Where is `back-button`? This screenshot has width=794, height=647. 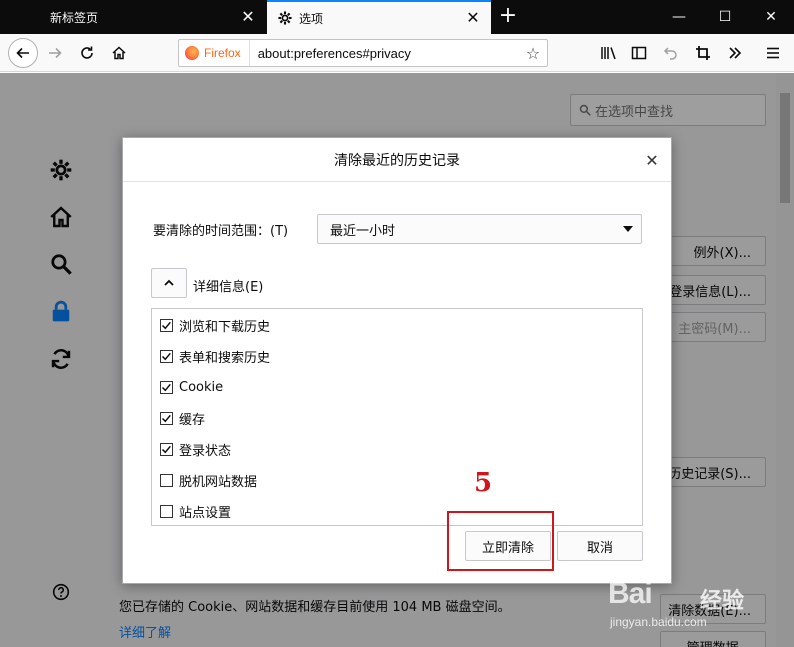
back-button is located at coordinates (23, 53).